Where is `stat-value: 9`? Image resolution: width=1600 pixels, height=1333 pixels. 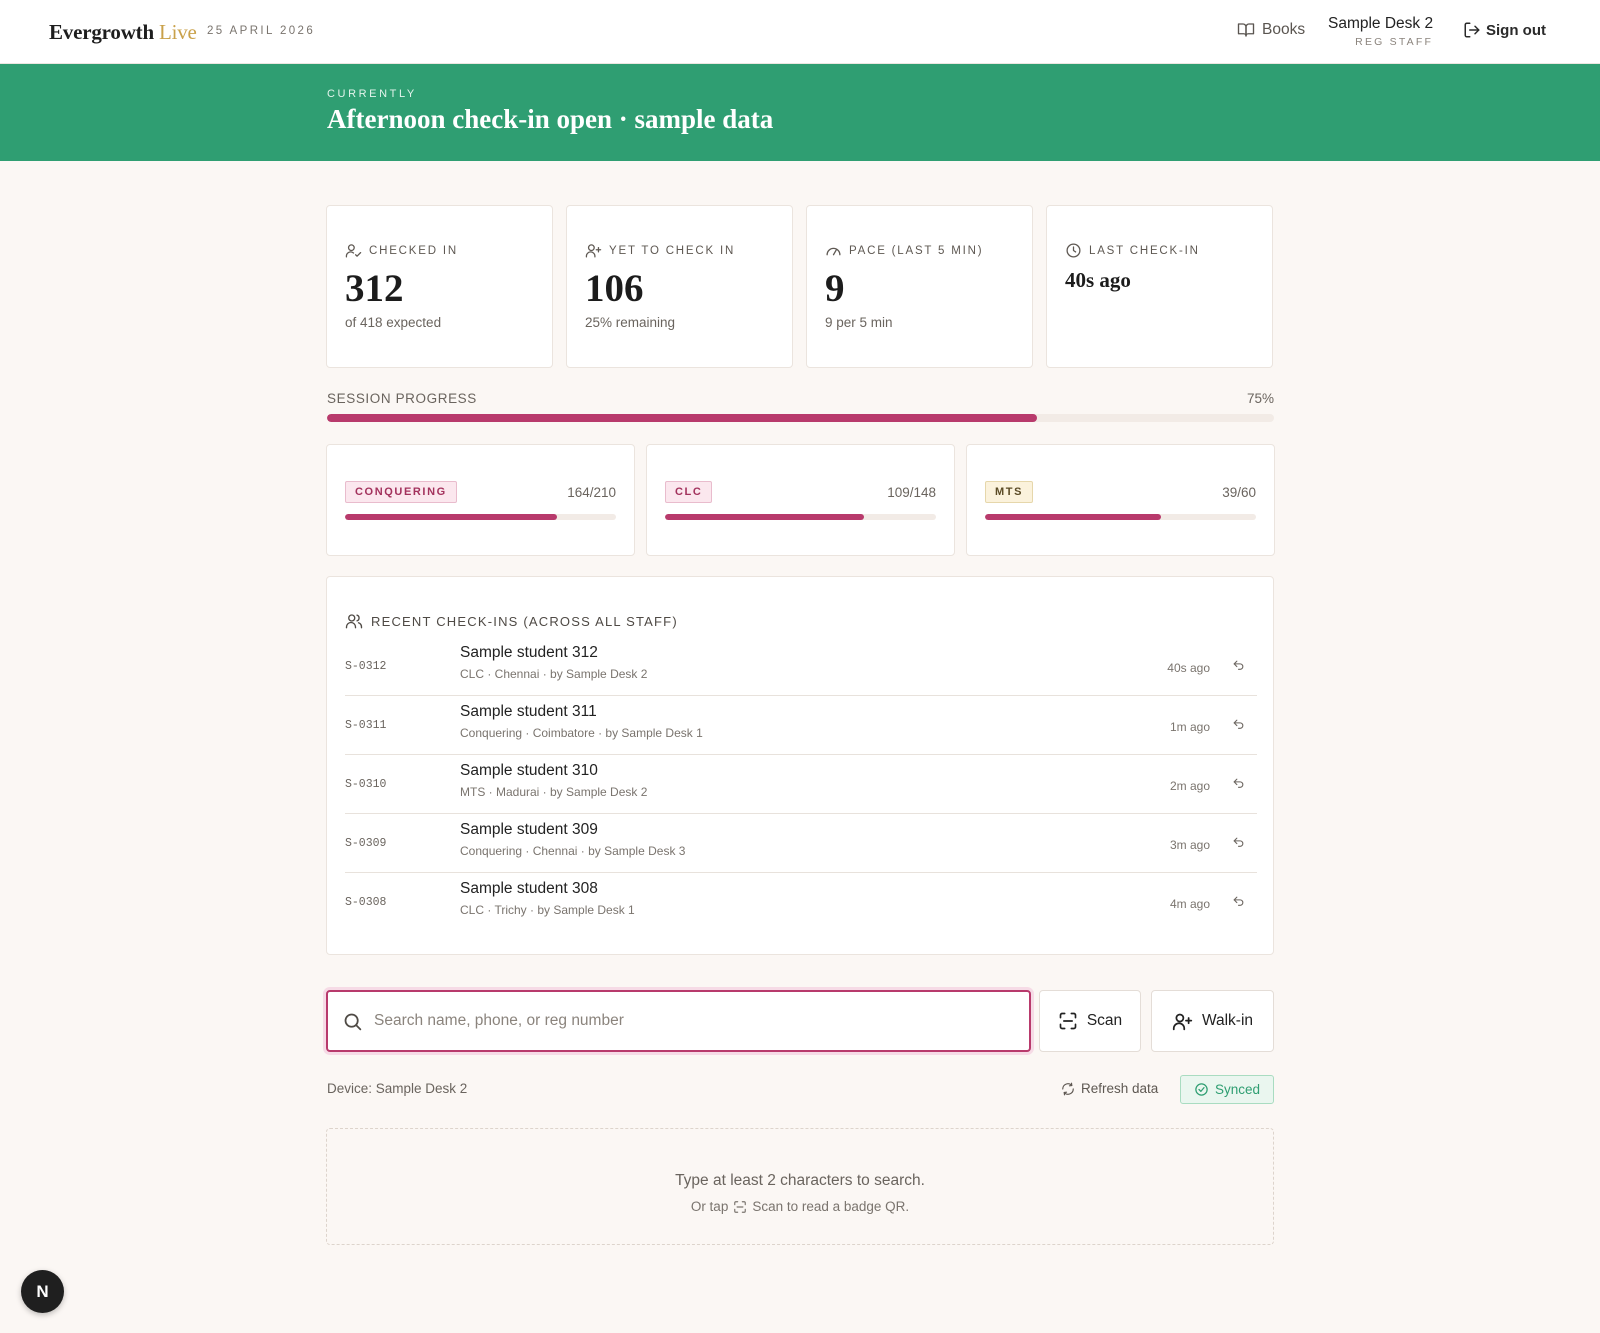
stat-value: 9 is located at coordinates (835, 288).